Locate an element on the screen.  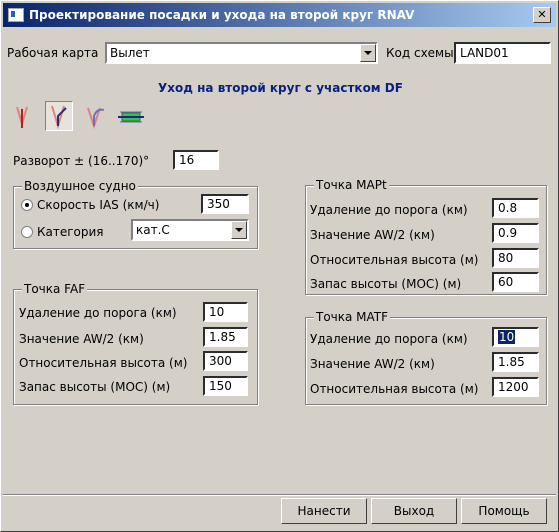
mapt-height-label: Относительная высота (м) is located at coordinates (394, 260).